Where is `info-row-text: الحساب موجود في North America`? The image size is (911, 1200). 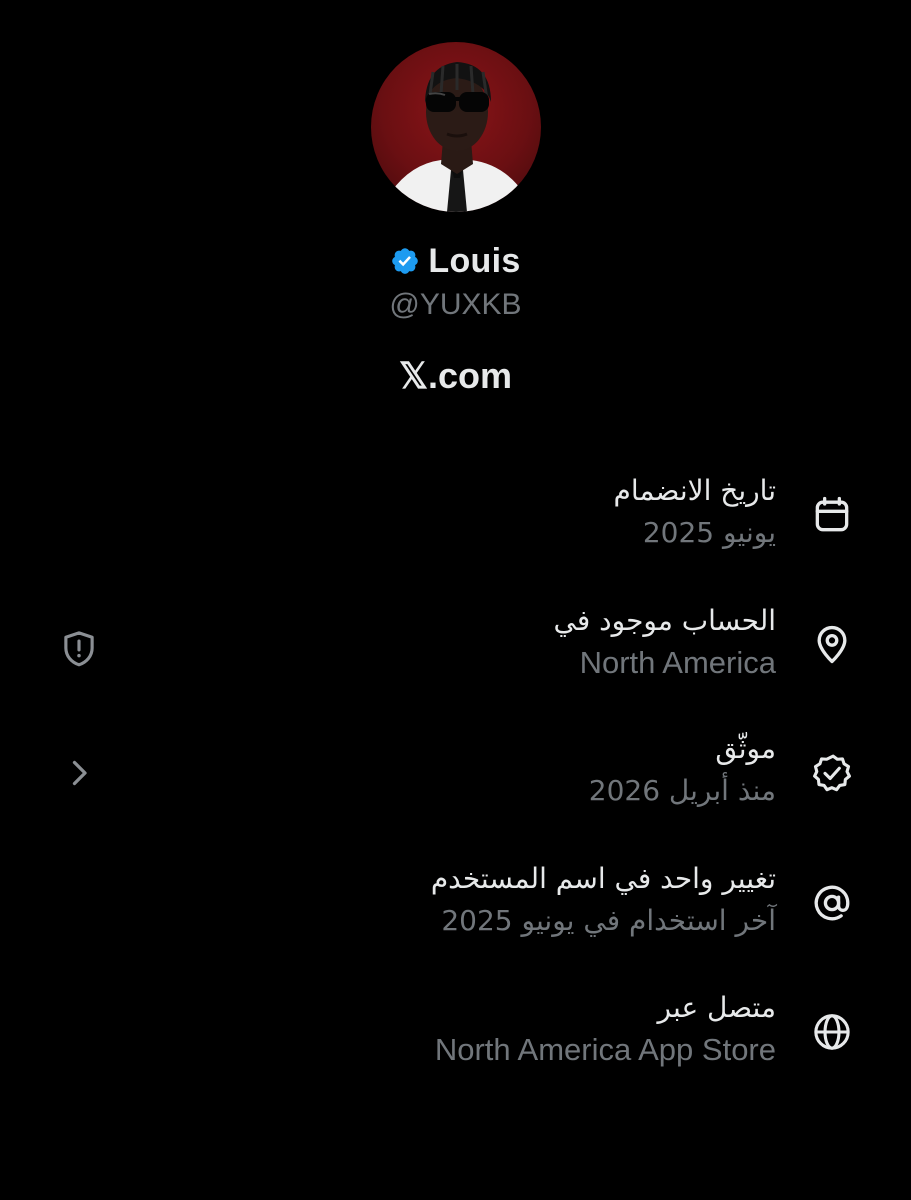 info-row-text: الحساب موجود في North America is located at coordinates (665, 642).